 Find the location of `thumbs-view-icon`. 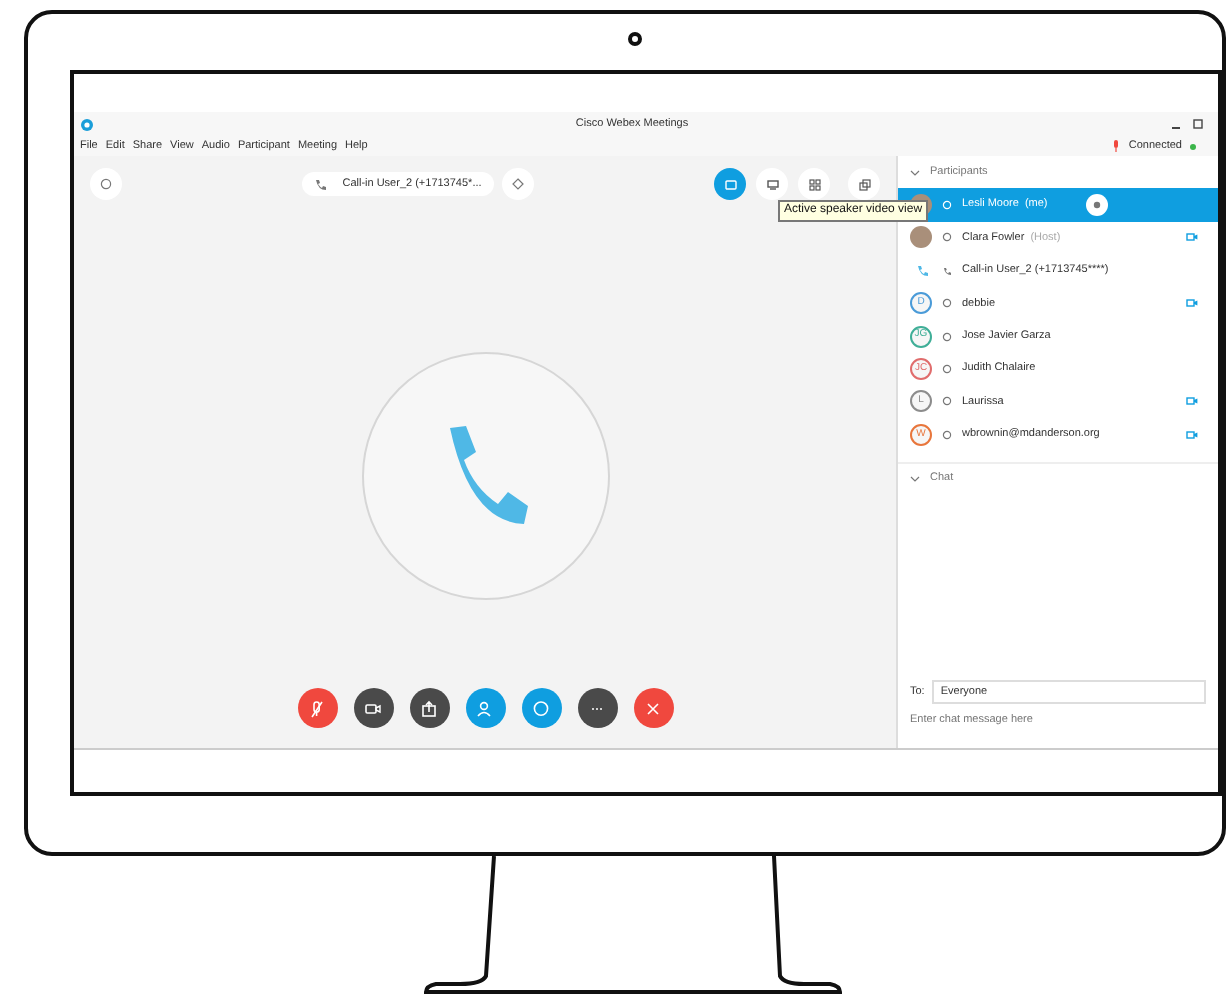

thumbs-view-icon is located at coordinates (814, 184).